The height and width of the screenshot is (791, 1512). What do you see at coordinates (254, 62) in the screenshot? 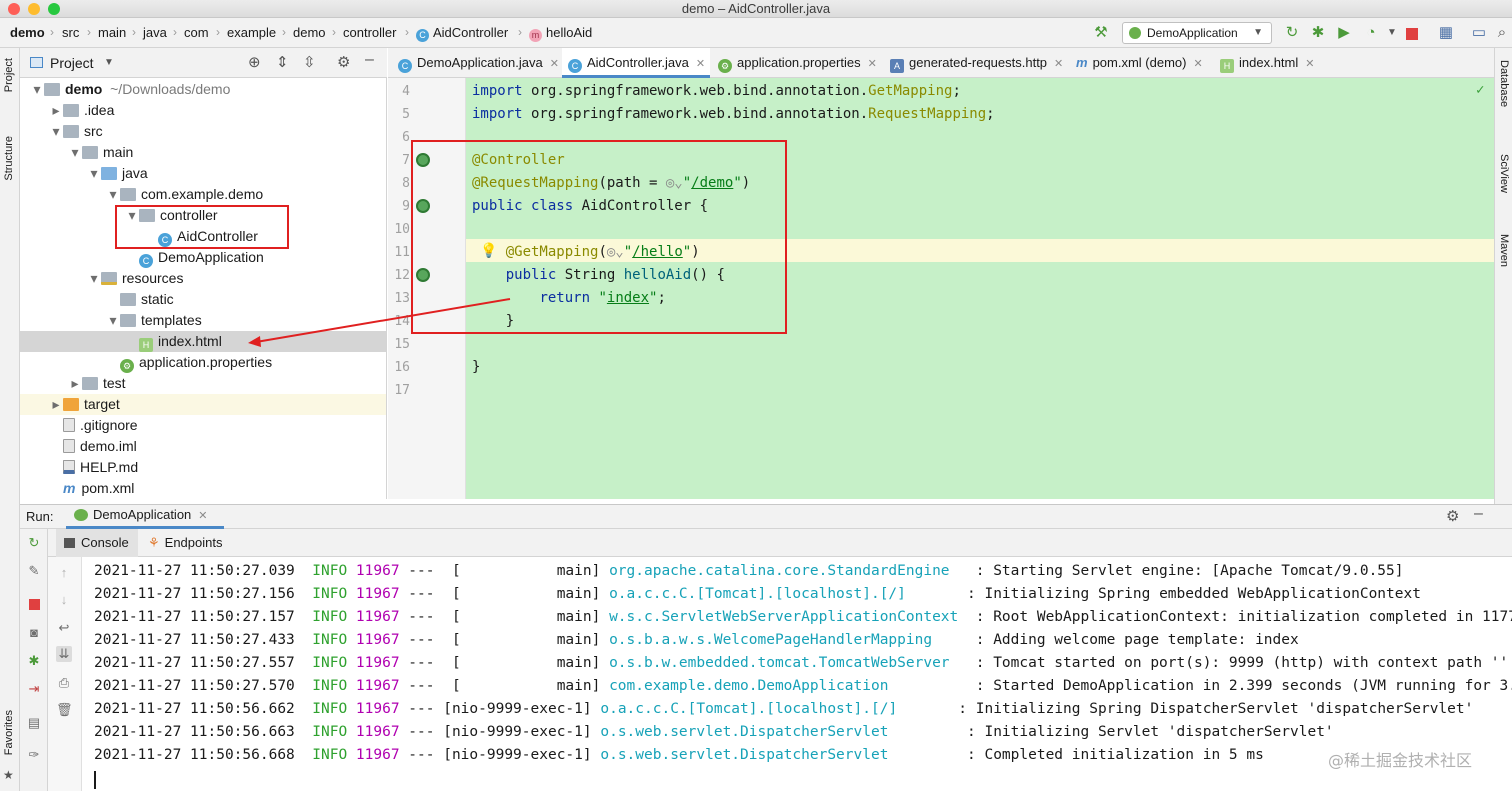
I see `locate-file-icon: ⊕` at bounding box center [254, 62].